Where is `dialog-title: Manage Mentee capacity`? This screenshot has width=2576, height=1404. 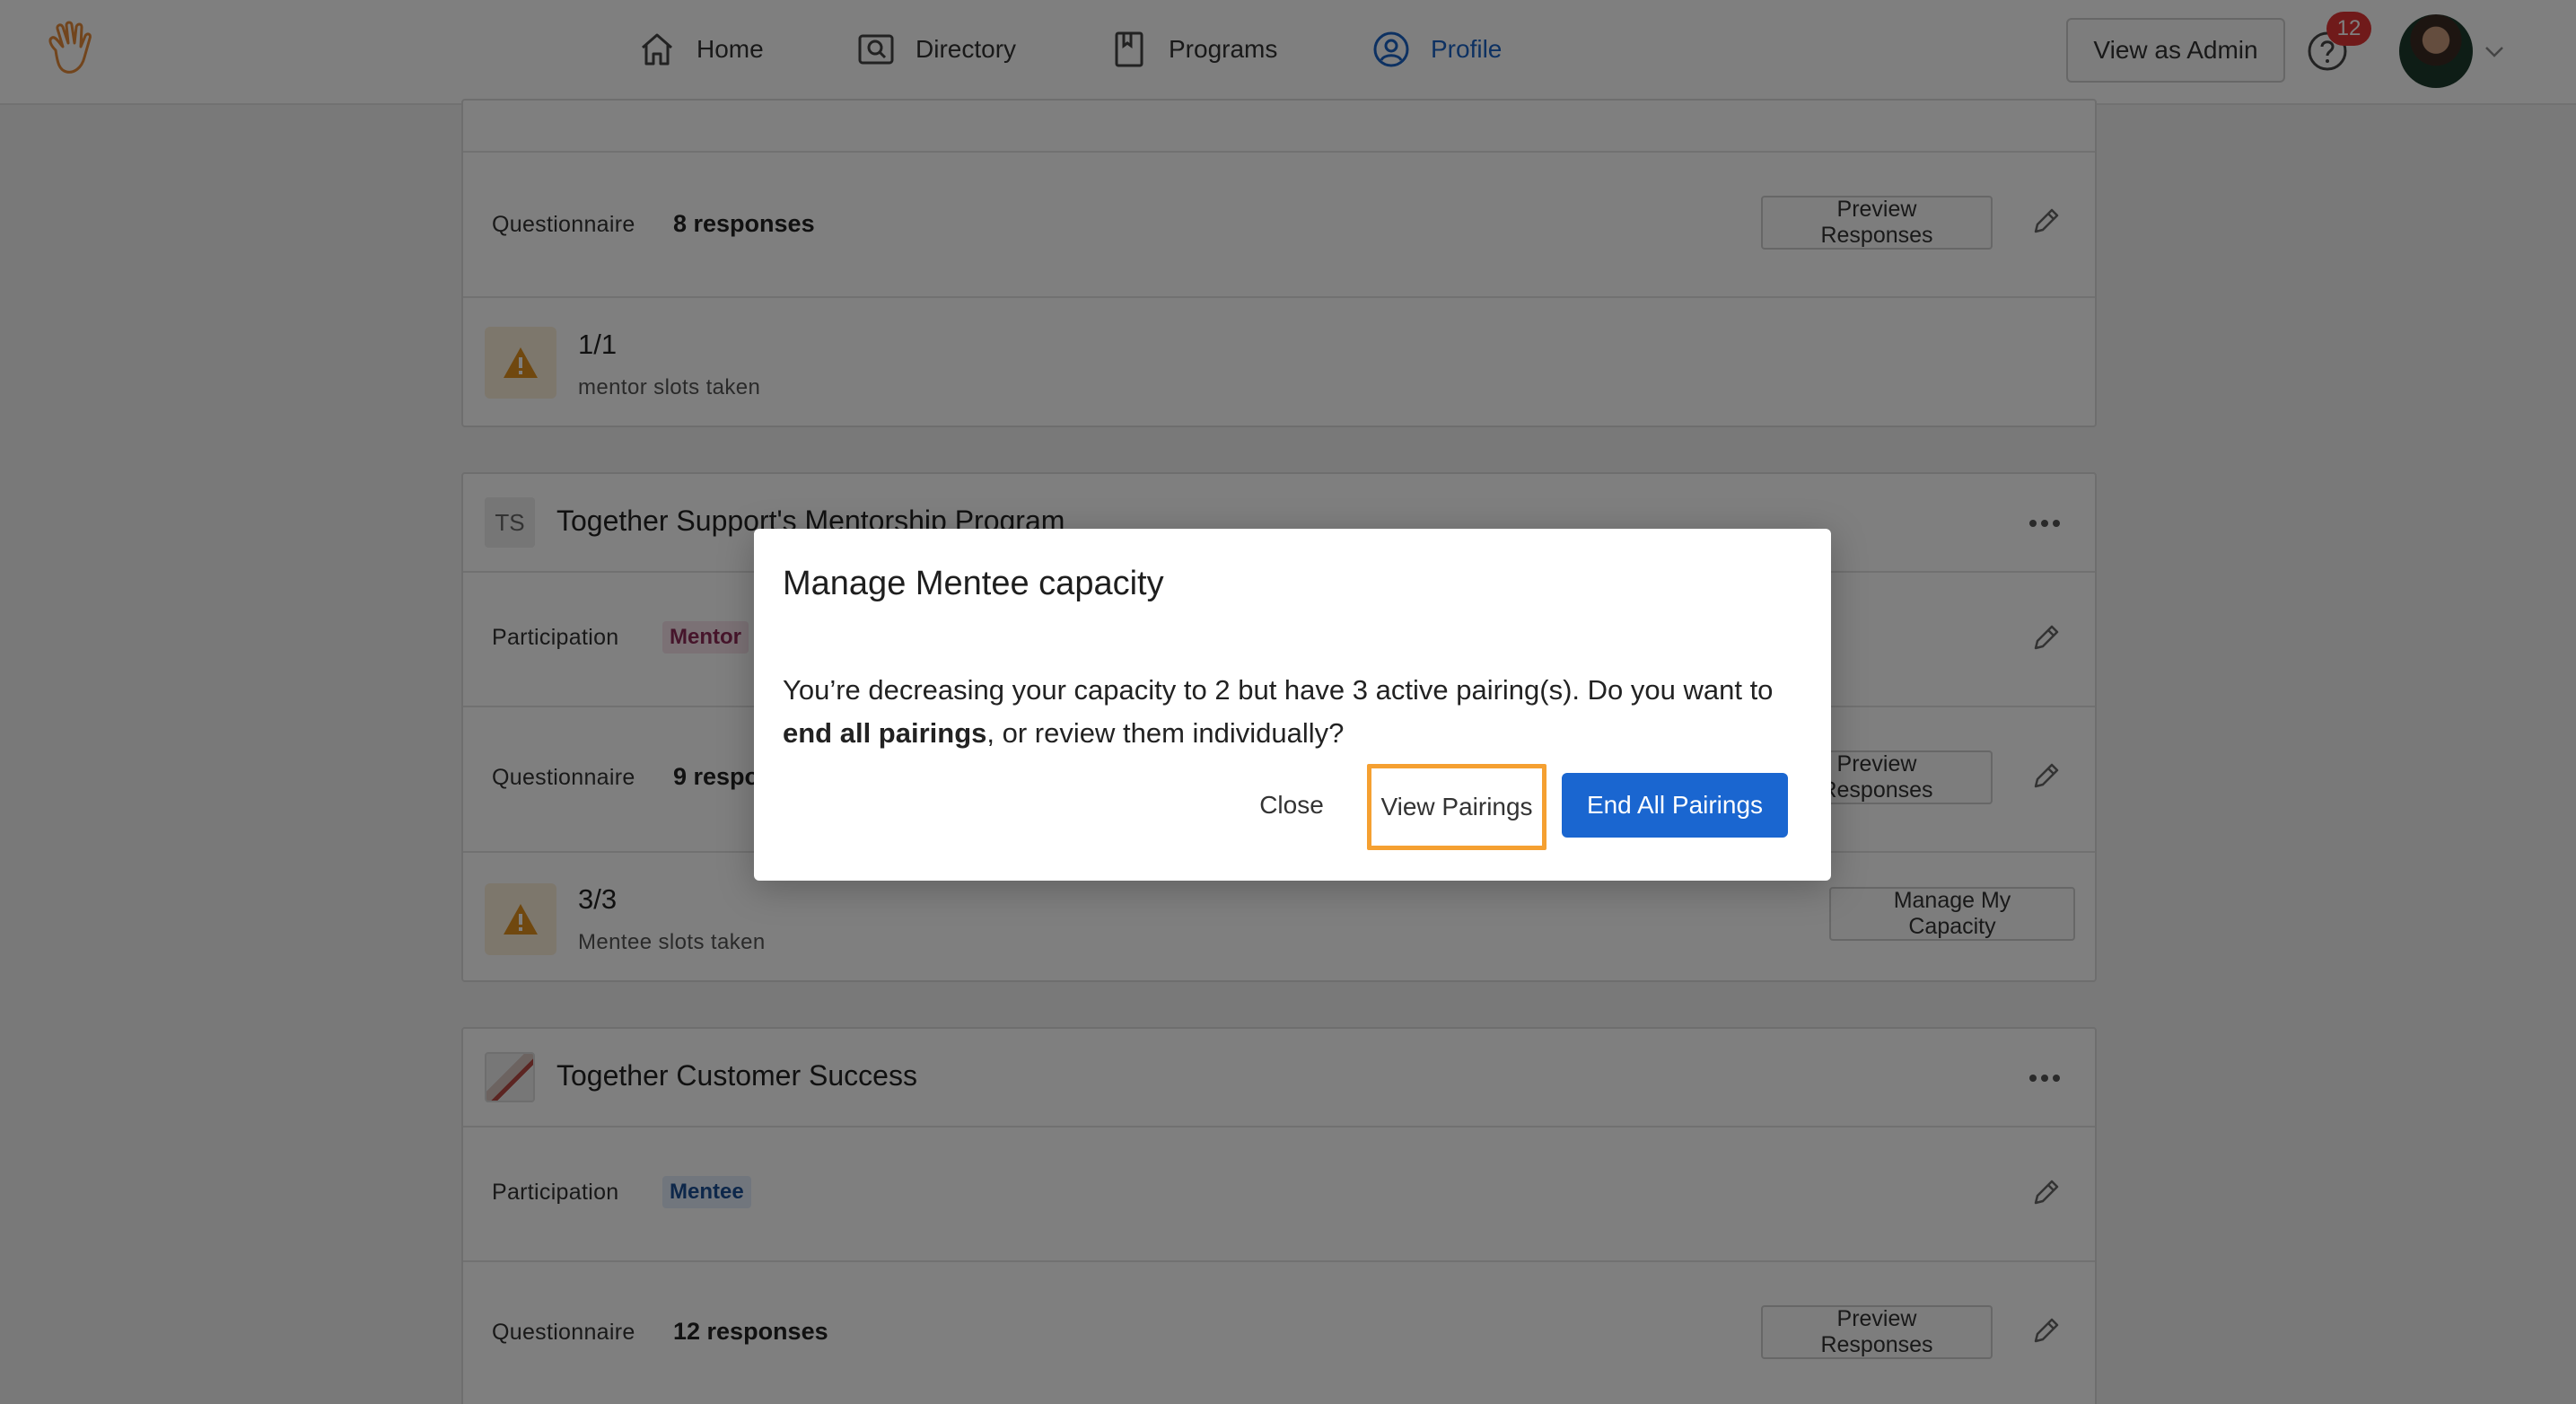 dialog-title: Manage Mentee capacity is located at coordinates (973, 583).